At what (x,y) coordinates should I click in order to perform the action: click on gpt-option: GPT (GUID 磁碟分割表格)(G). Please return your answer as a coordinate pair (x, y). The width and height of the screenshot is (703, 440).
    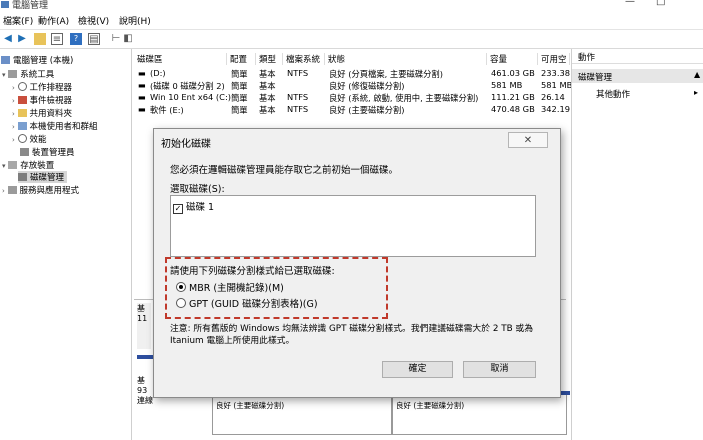
    Looking at the image, I should click on (247, 303).